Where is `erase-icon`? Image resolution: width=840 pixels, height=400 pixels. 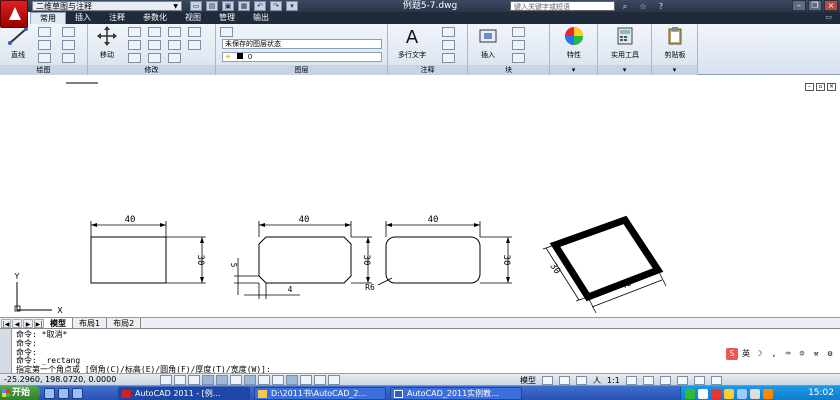
erase-icon is located at coordinates (174, 32).